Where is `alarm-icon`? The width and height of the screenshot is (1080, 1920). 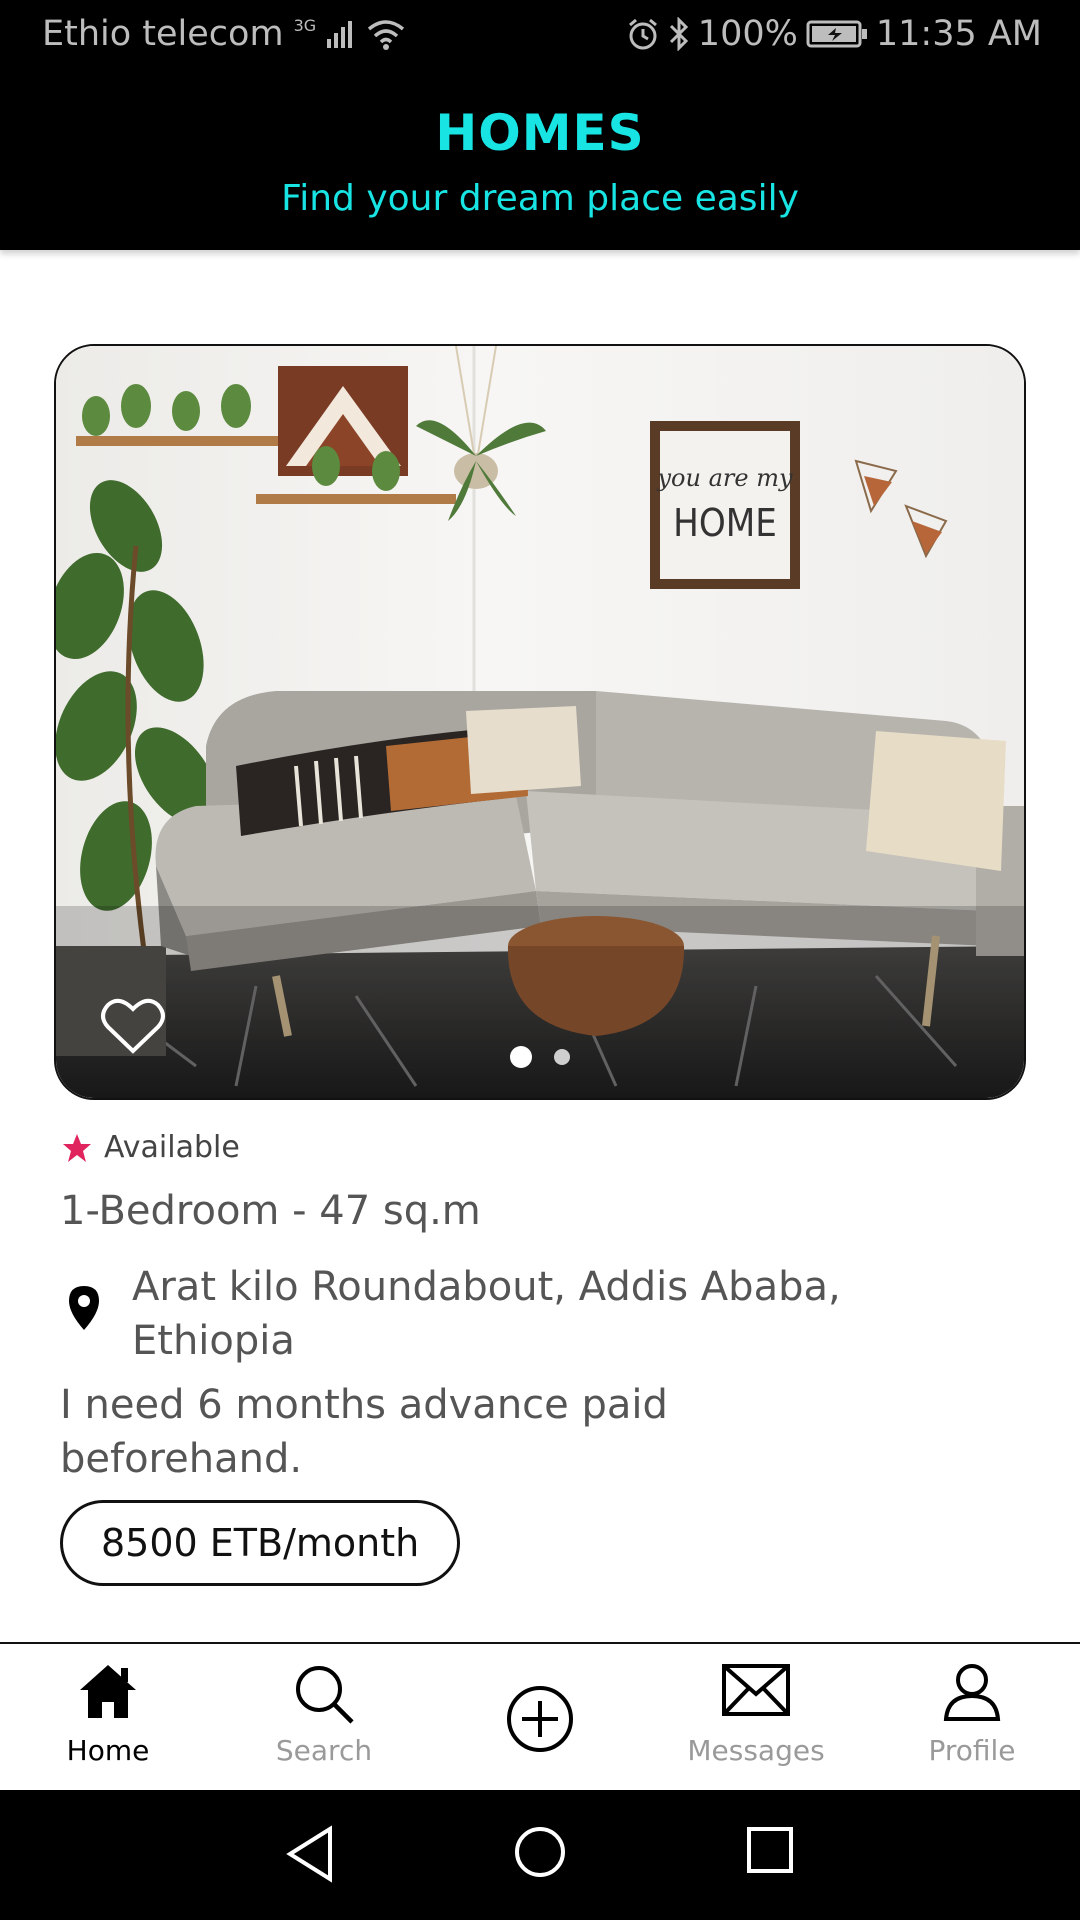
alarm-icon is located at coordinates (642, 34).